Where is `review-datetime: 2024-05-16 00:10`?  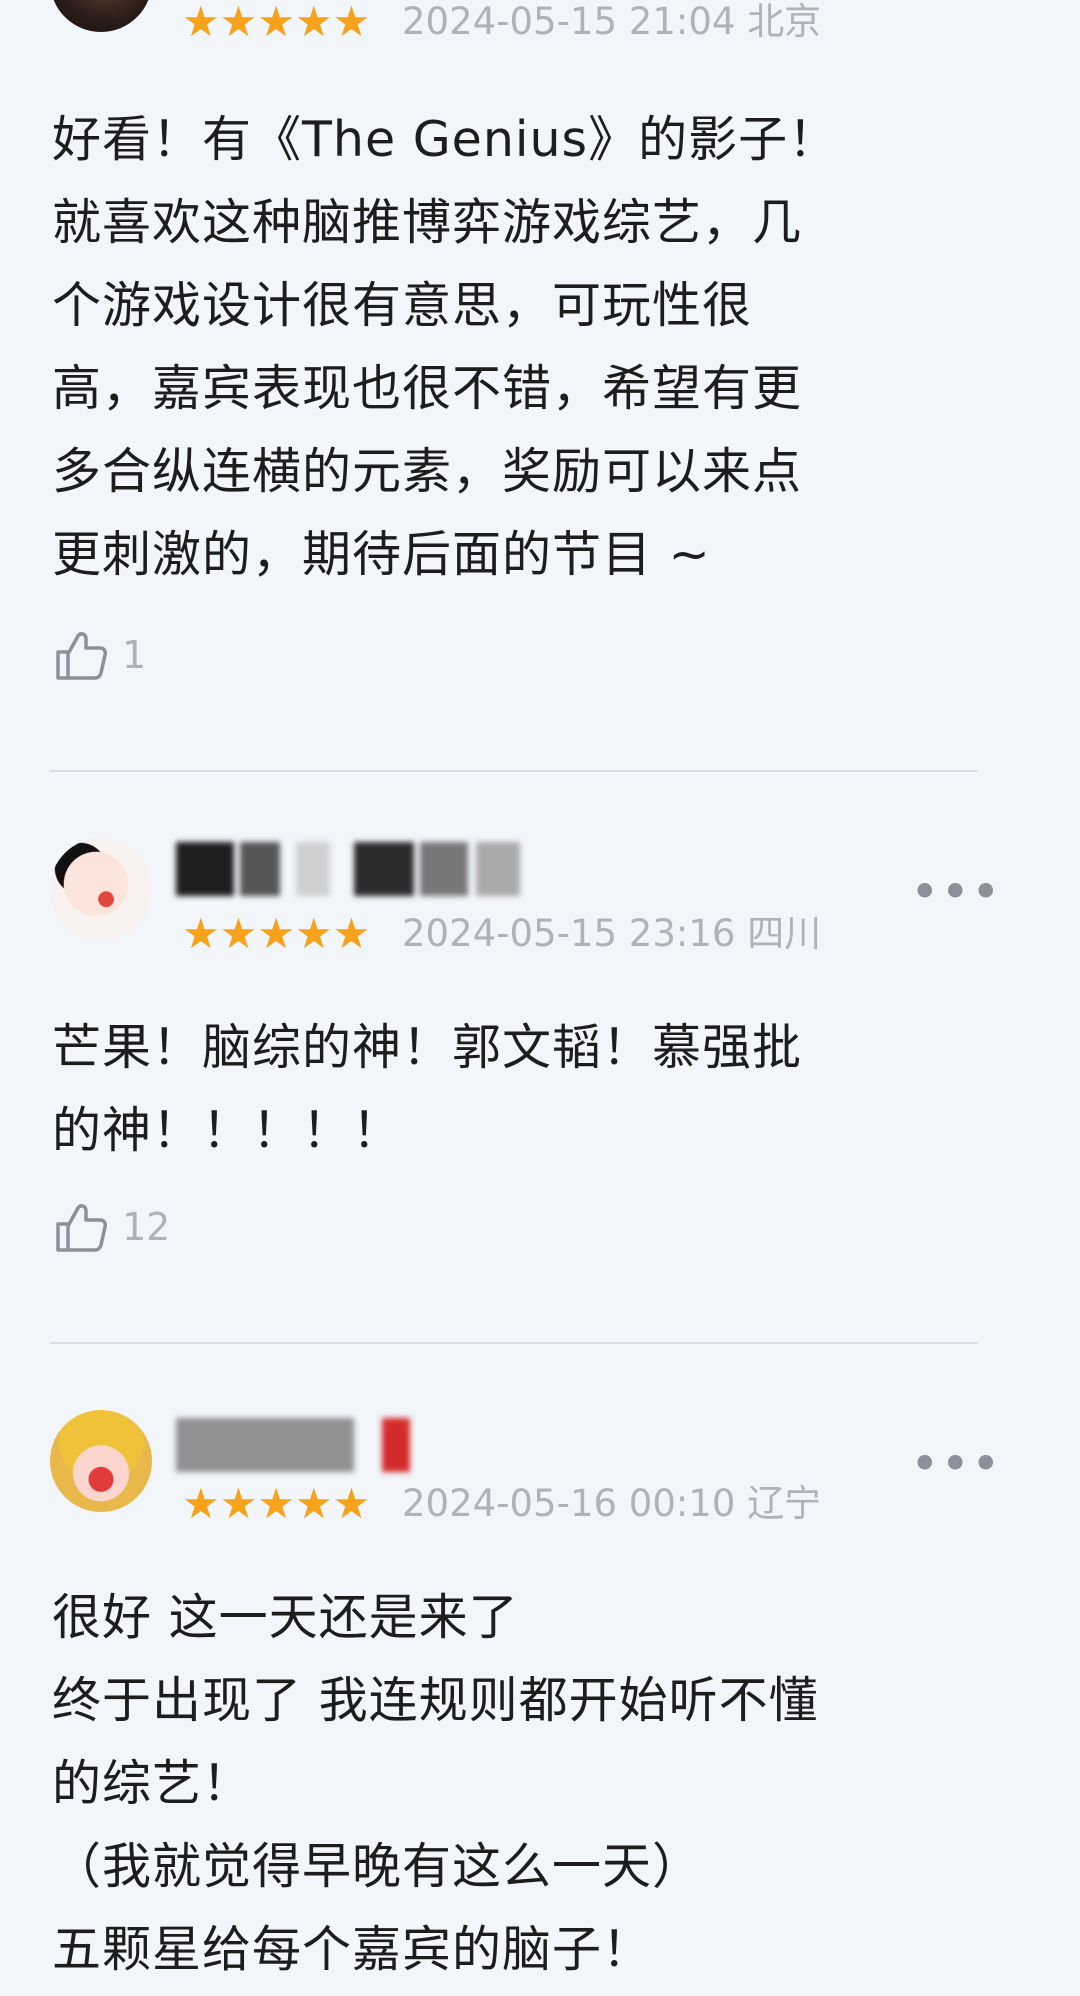 review-datetime: 2024-05-16 00:10 is located at coordinates (569, 1503).